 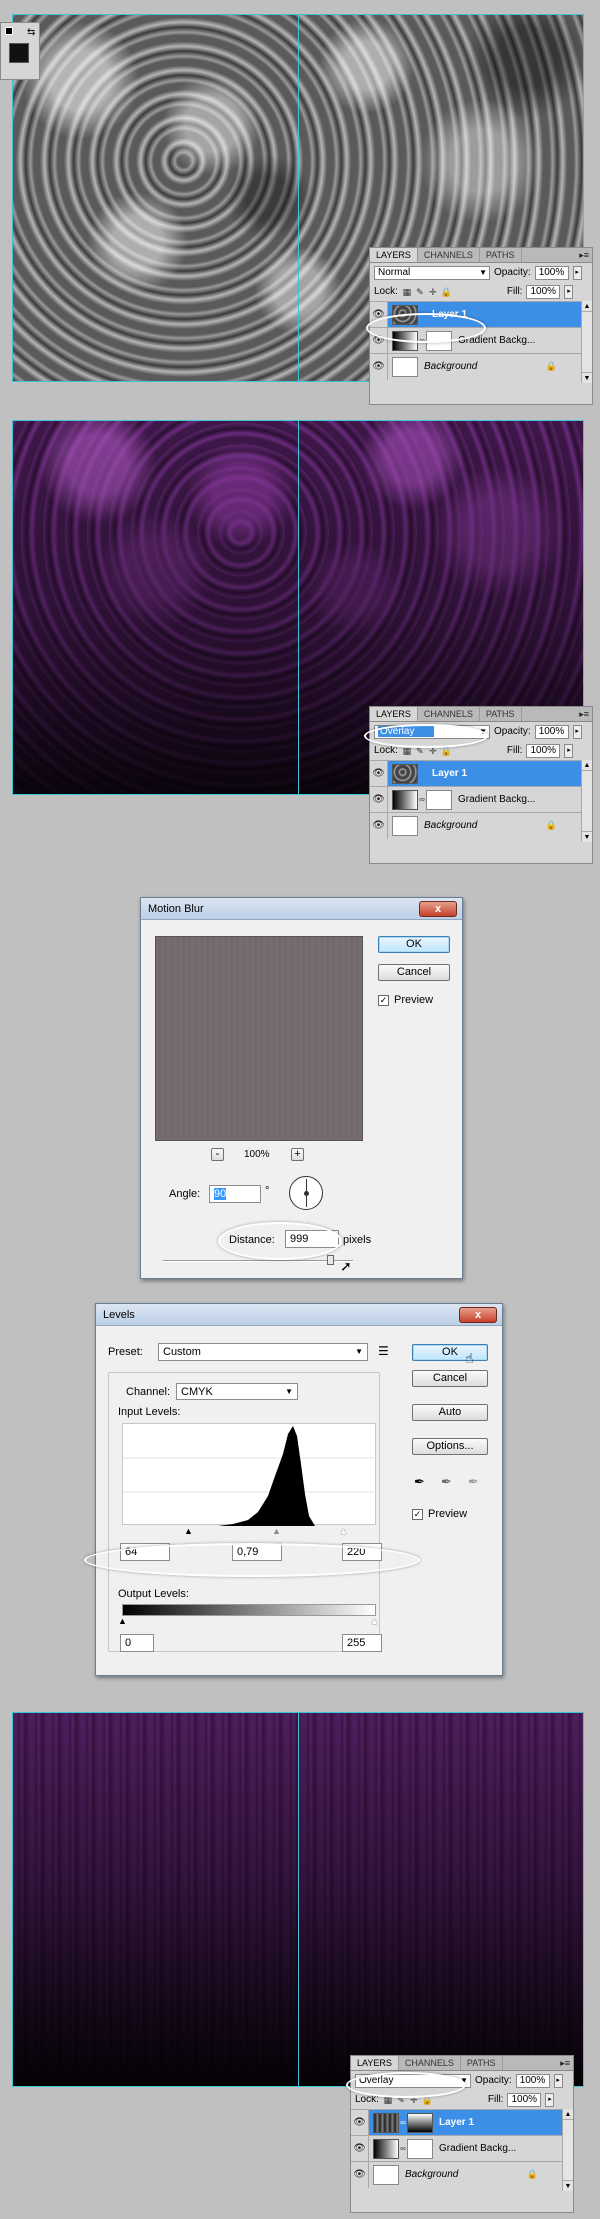 What do you see at coordinates (188, 1531) in the screenshot?
I see `input-black-slider-icon: ▲` at bounding box center [188, 1531].